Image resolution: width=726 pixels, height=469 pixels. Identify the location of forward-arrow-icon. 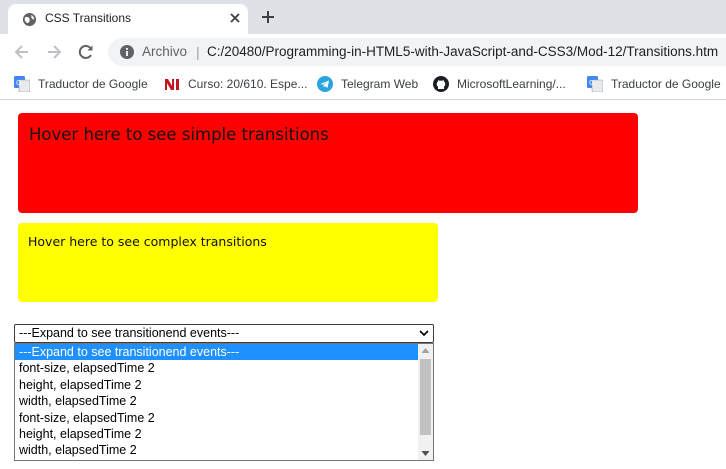
(54, 52).